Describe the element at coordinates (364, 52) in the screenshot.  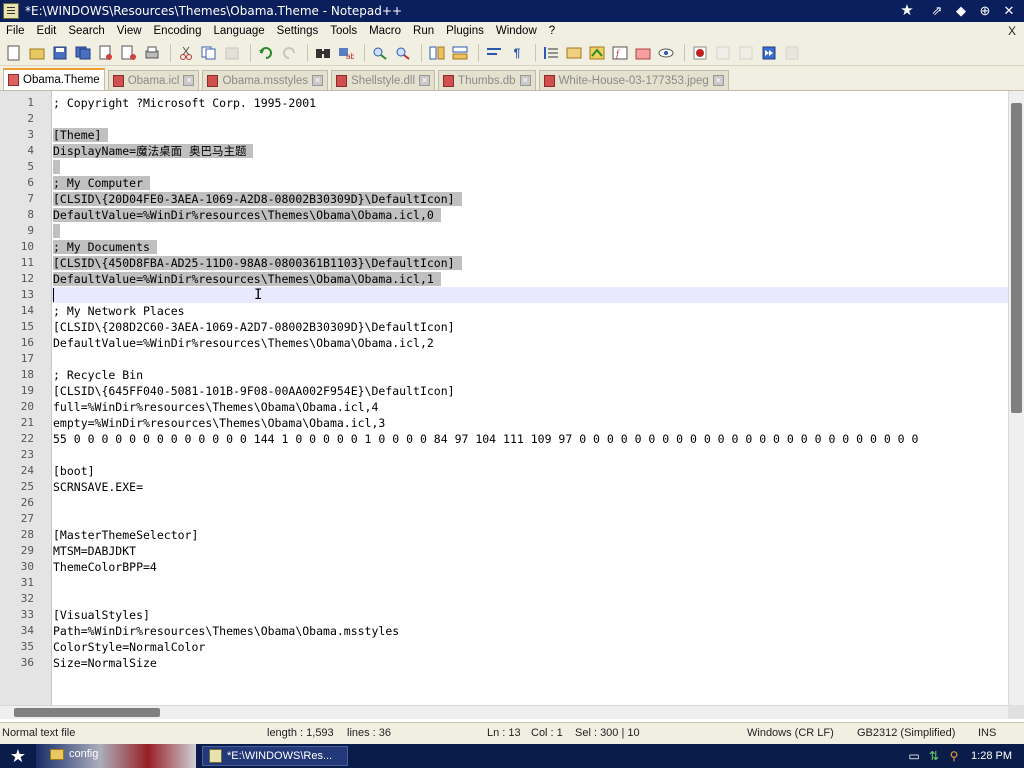
I see `toolbar-separator` at that location.